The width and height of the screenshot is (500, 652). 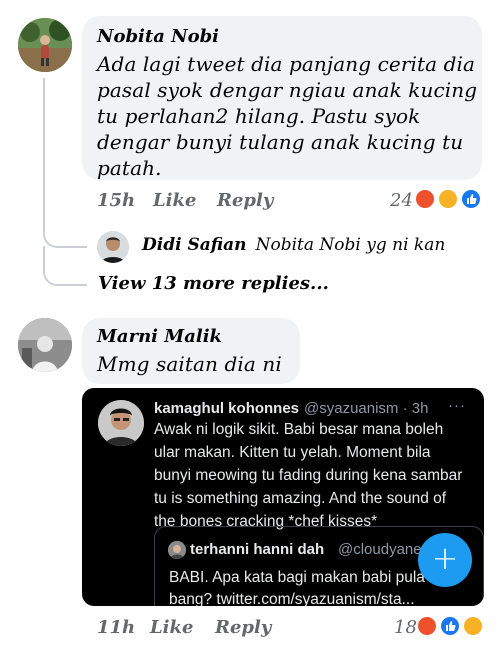 I want to click on tweet-handle: @syazuanism · 3h, so click(x=366, y=408).